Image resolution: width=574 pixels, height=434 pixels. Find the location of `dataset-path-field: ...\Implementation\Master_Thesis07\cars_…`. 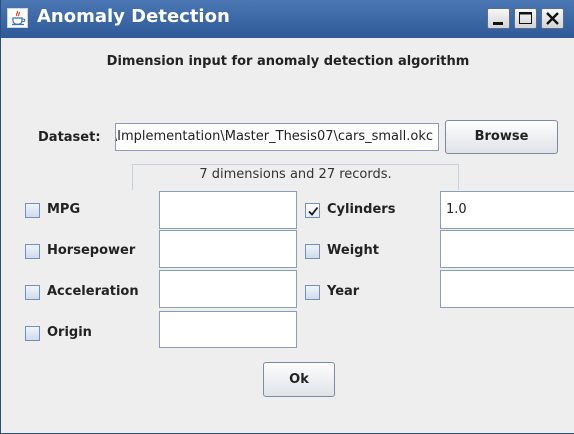

dataset-path-field: ...\Implementation\Master_Thesis07\cars_… is located at coordinates (277, 137).